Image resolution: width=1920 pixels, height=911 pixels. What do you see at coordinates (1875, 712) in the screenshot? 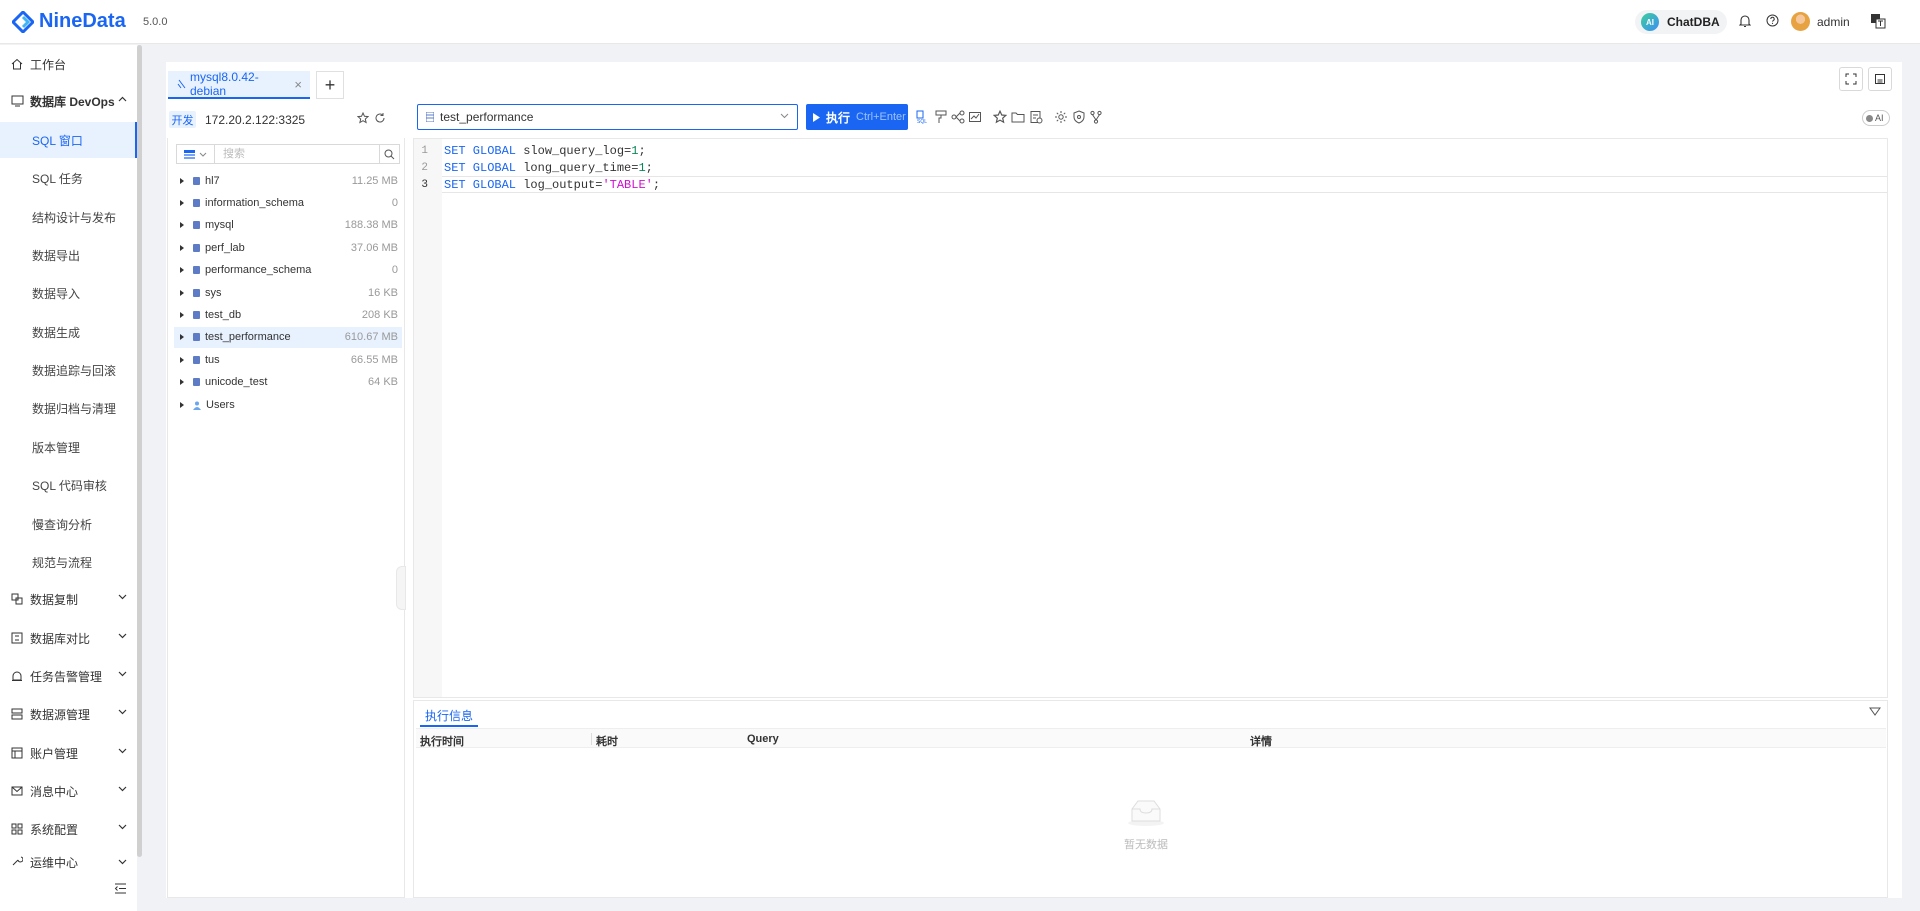
I see `collapse-panel-icon` at bounding box center [1875, 712].